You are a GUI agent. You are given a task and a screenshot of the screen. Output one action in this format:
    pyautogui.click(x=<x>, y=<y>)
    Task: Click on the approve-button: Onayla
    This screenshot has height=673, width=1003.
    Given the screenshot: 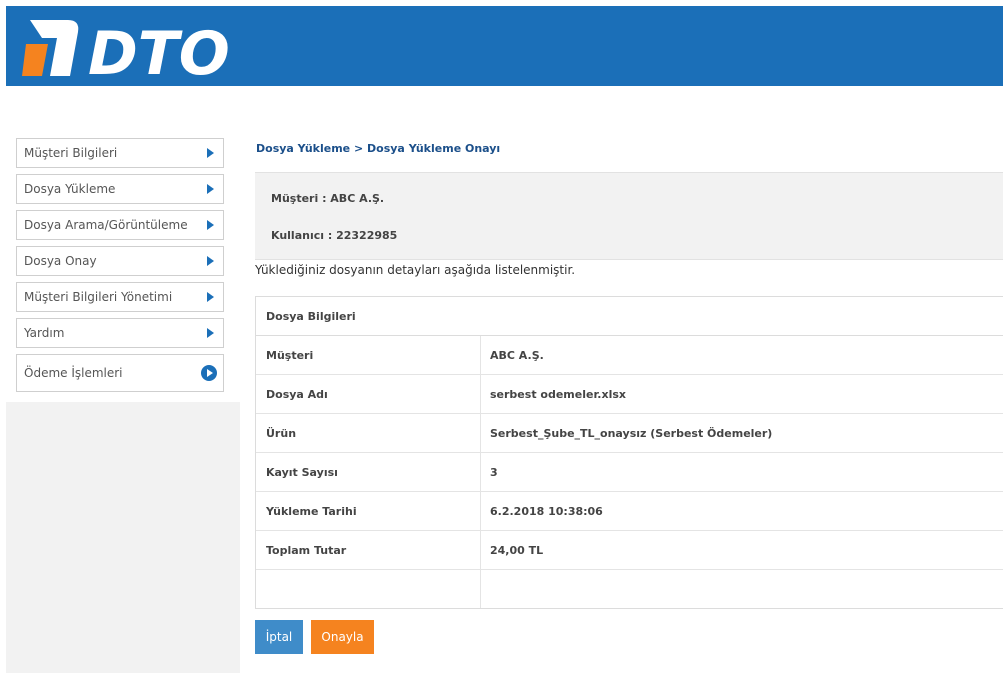 What is the action you would take?
    pyautogui.click(x=342, y=637)
    